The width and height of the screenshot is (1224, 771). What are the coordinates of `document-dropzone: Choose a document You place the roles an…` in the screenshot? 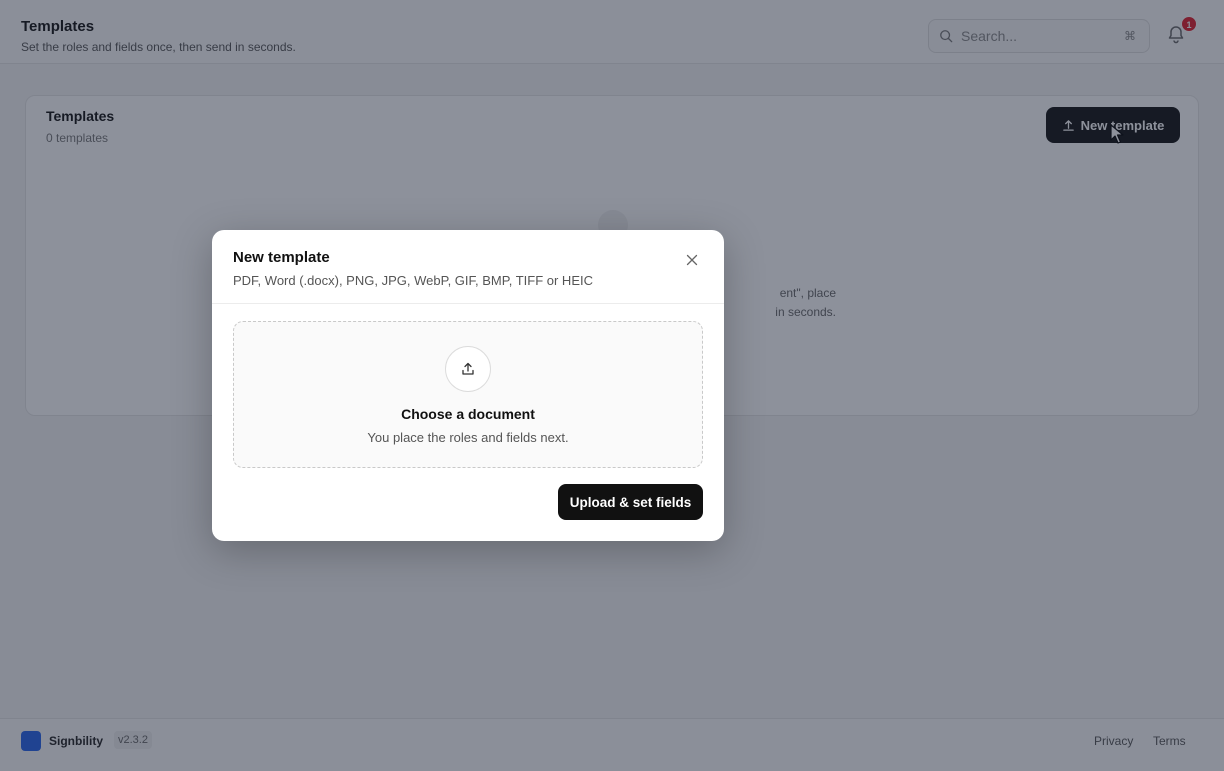 It's located at (468, 394).